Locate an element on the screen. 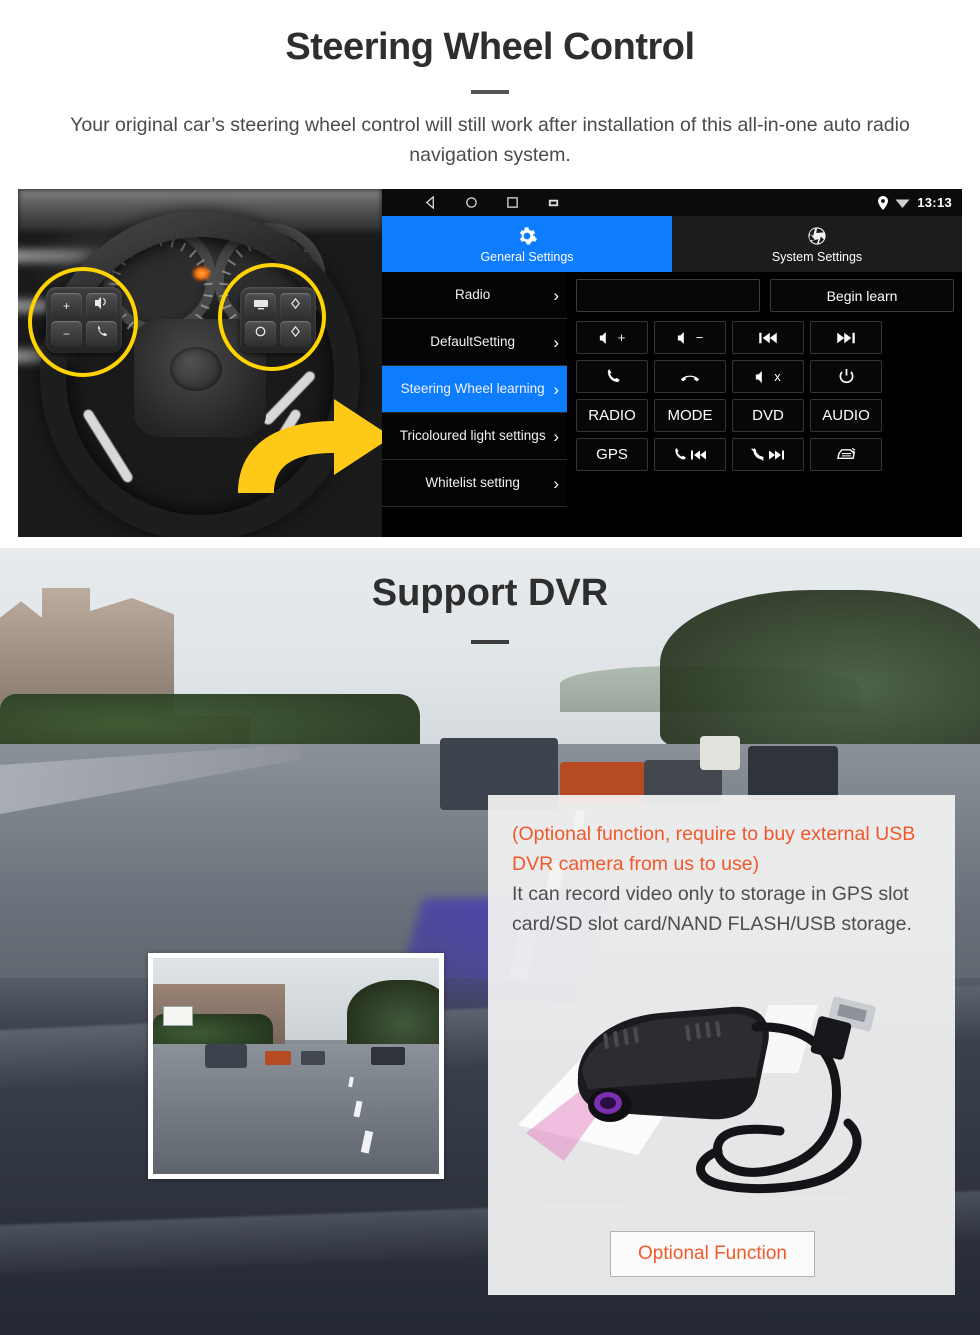 The width and height of the screenshot is (980, 1335). status-clock: 13:13 is located at coordinates (934, 202).